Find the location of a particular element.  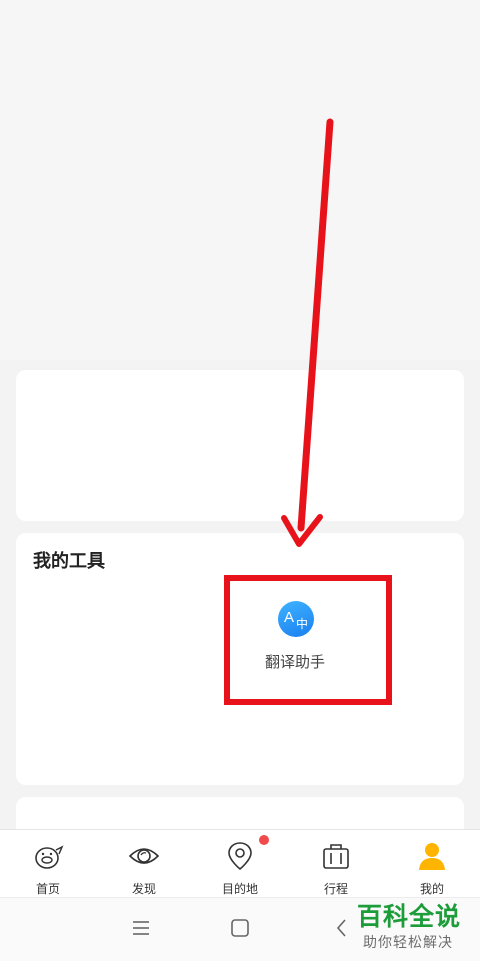

tab-home: 首页 is located at coordinates (48, 863).